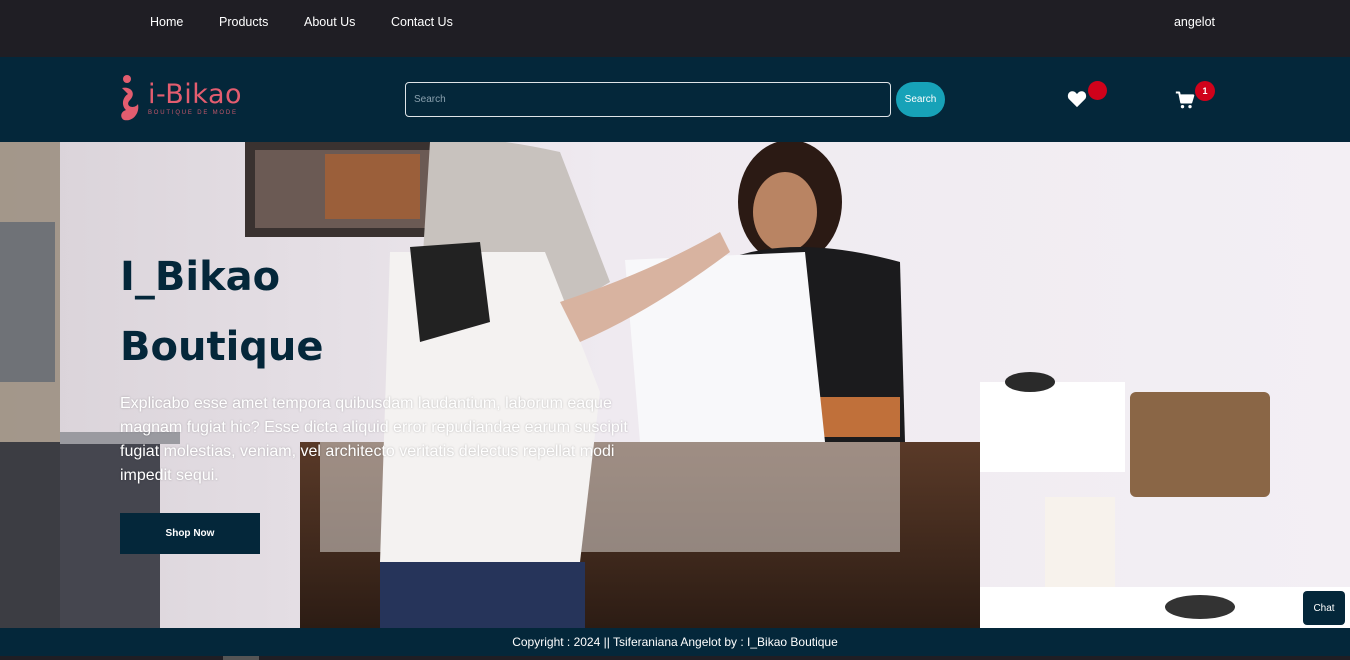 The width and height of the screenshot is (1350, 660). Describe the element at coordinates (190, 533) in the screenshot. I see `shop-now-button: Shop Now` at that location.